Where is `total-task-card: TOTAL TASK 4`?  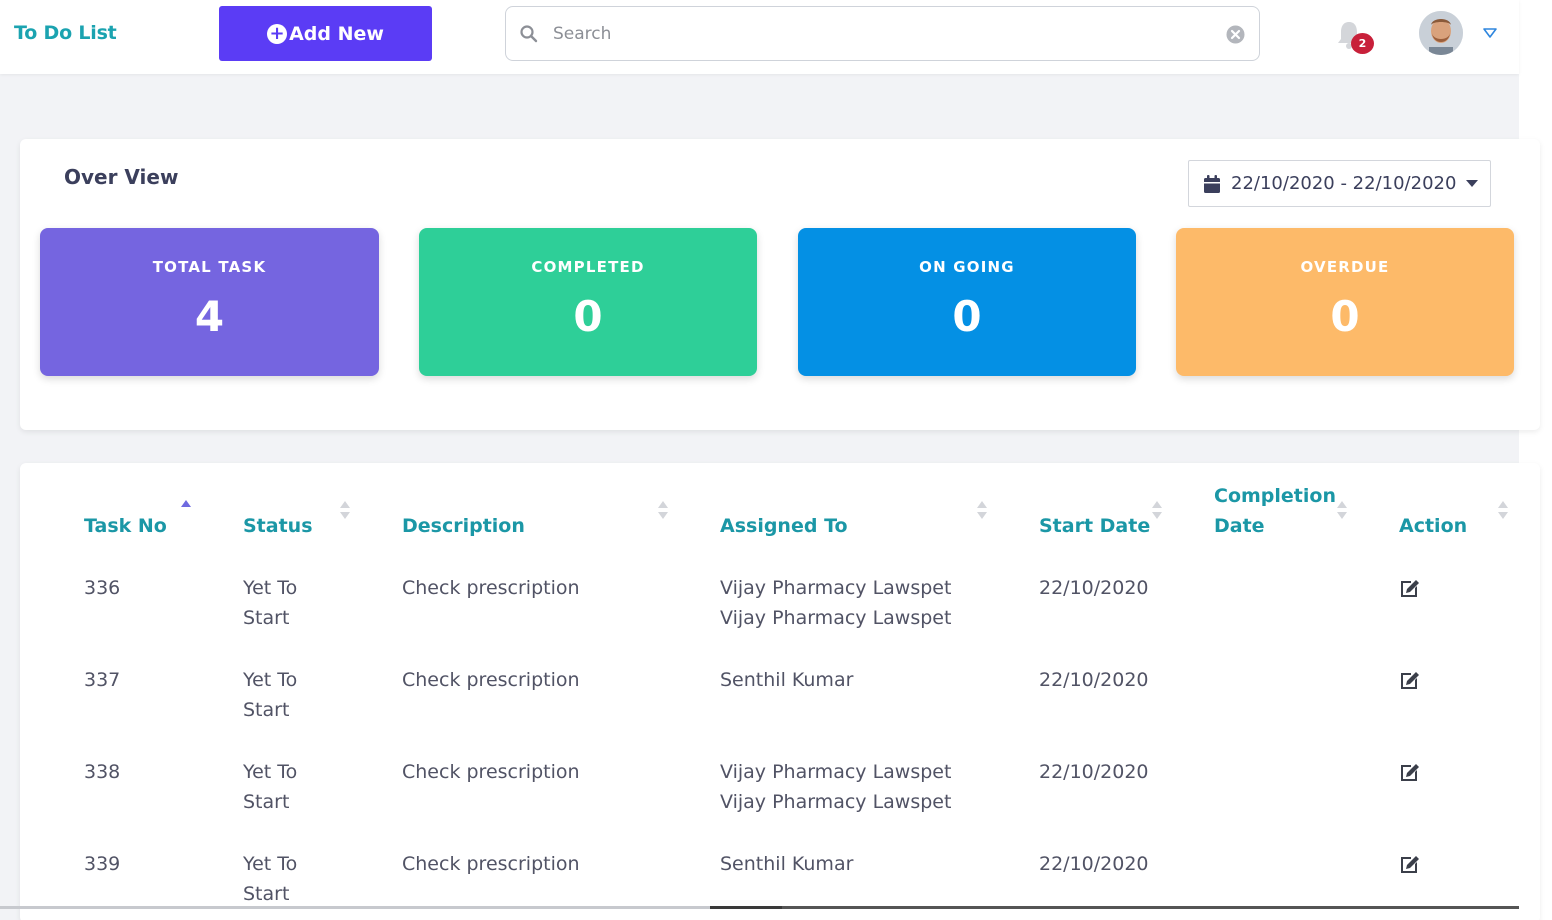 total-task-card: TOTAL TASK 4 is located at coordinates (209, 302).